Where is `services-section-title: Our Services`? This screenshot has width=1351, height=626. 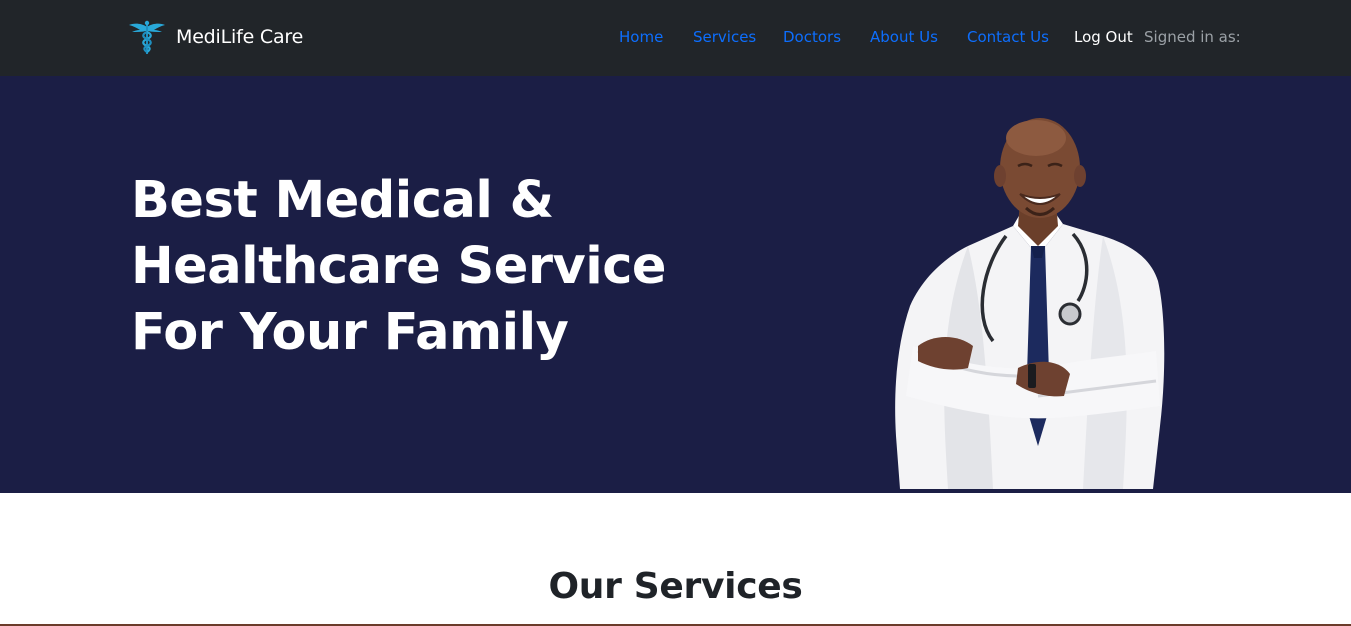 services-section-title: Our Services is located at coordinates (675, 586).